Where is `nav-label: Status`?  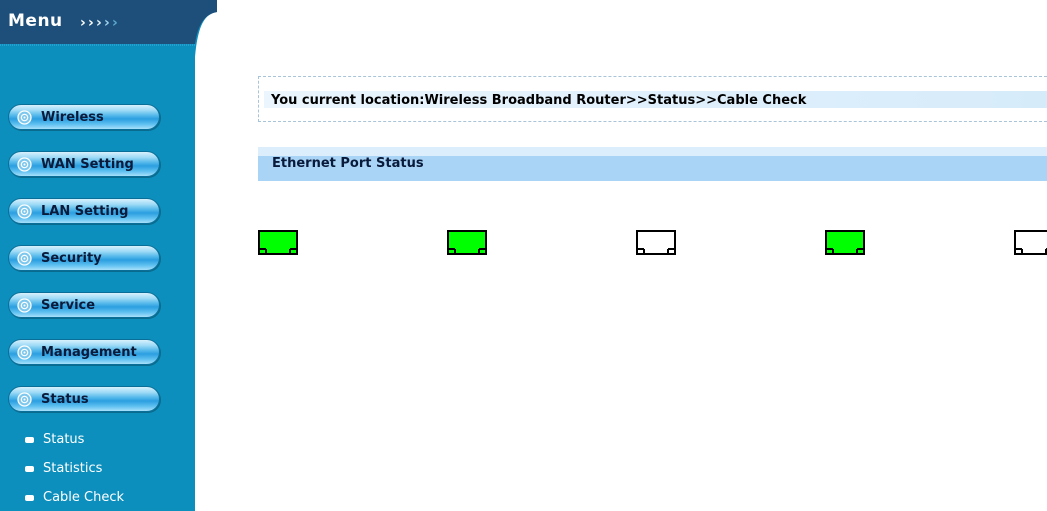 nav-label: Status is located at coordinates (65, 399).